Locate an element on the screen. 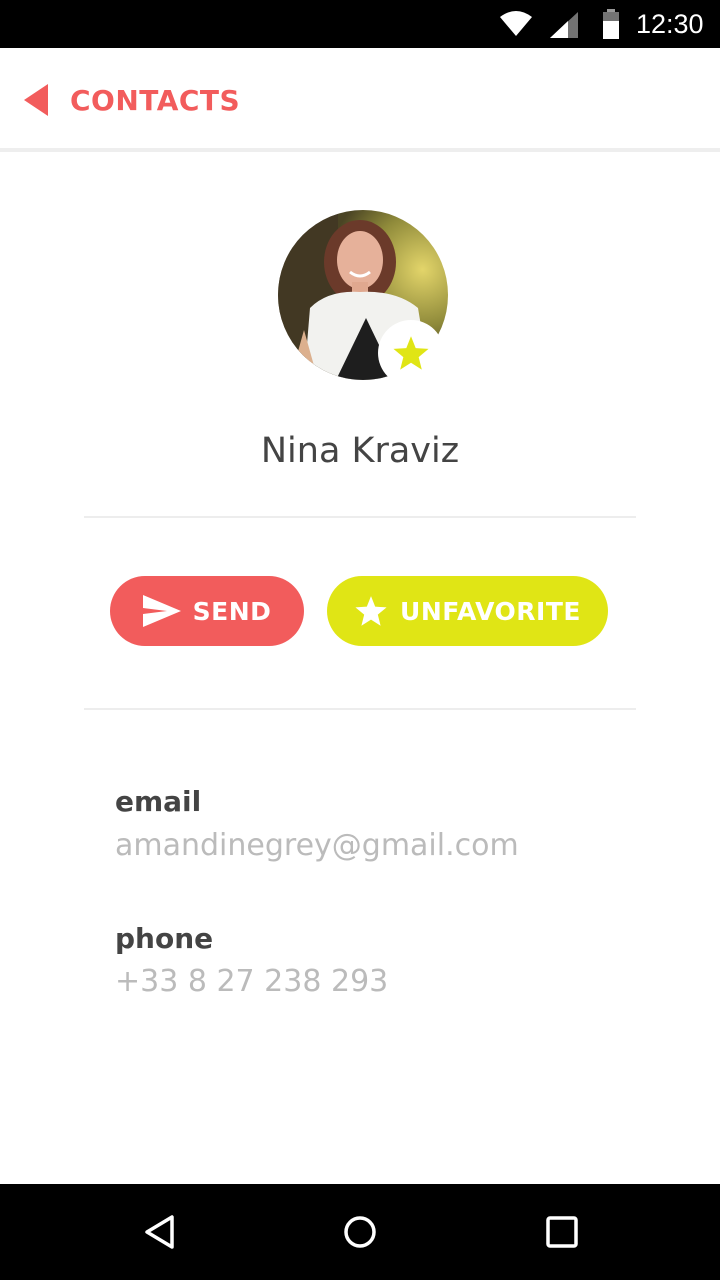  nav-back-button is located at coordinates (160, 1232).